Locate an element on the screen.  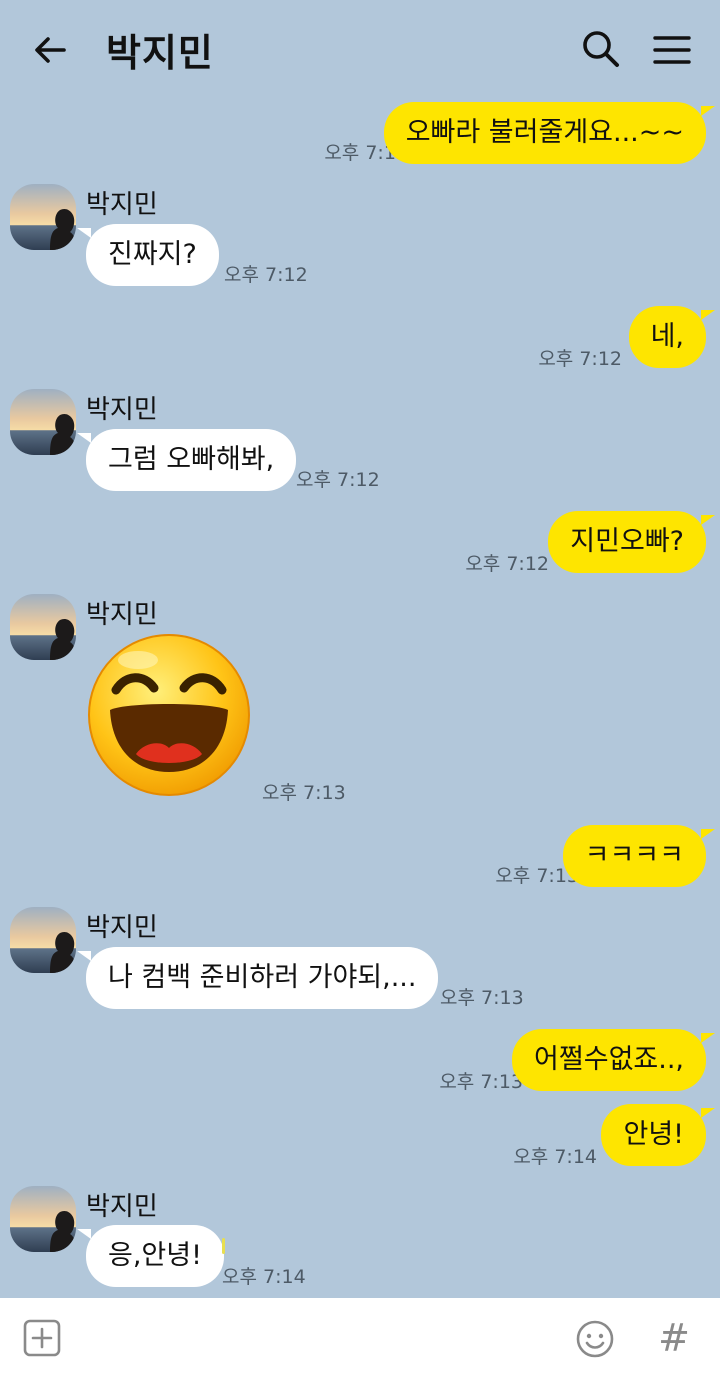
unread-indicator is located at coordinates (223, 1246).